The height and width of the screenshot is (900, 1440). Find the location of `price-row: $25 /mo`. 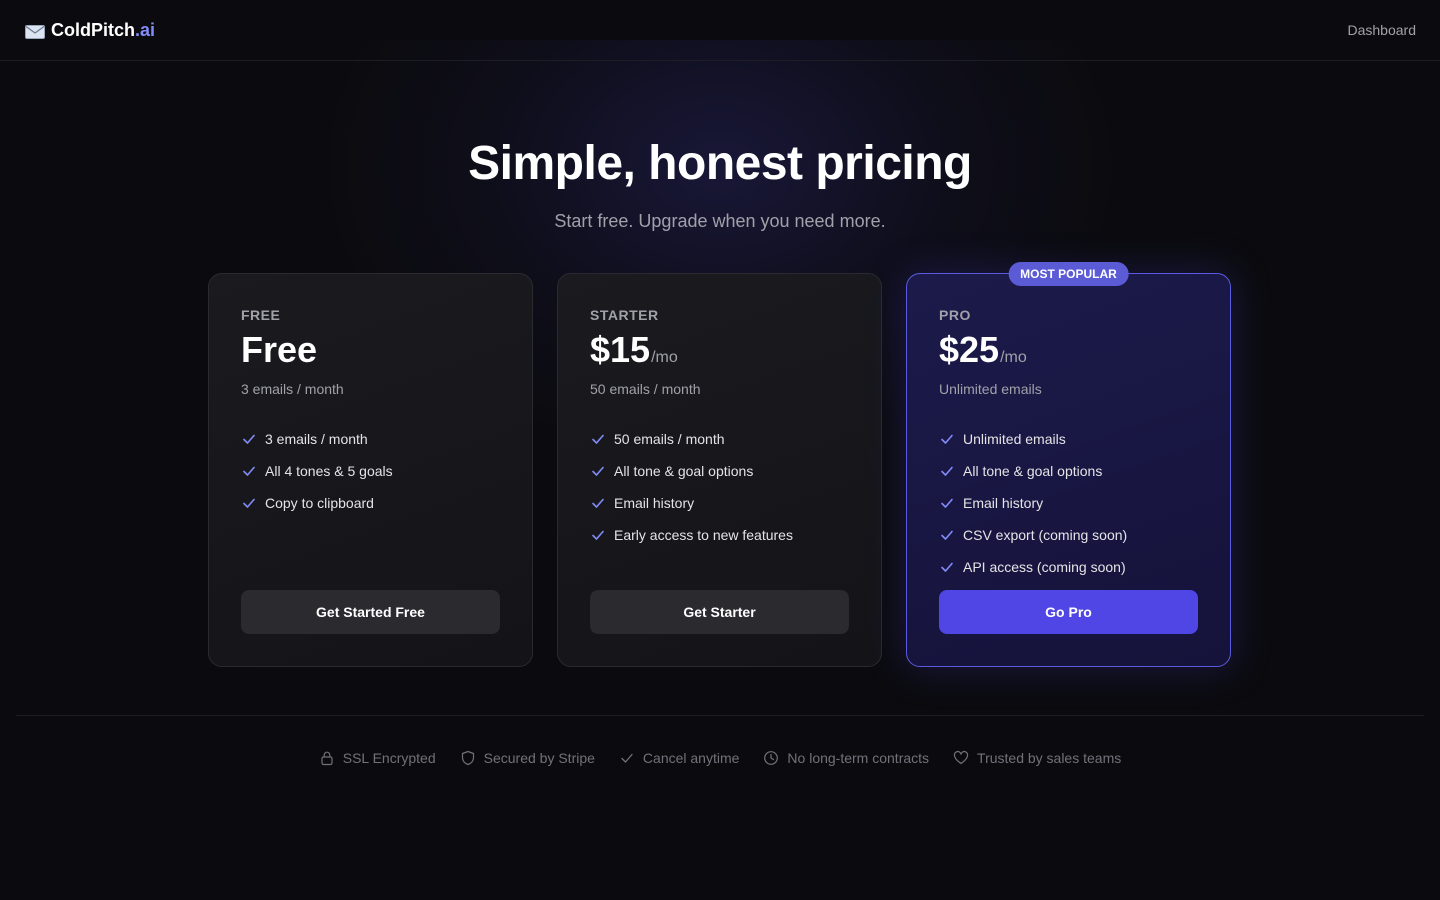

price-row: $25 /mo is located at coordinates (1068, 350).